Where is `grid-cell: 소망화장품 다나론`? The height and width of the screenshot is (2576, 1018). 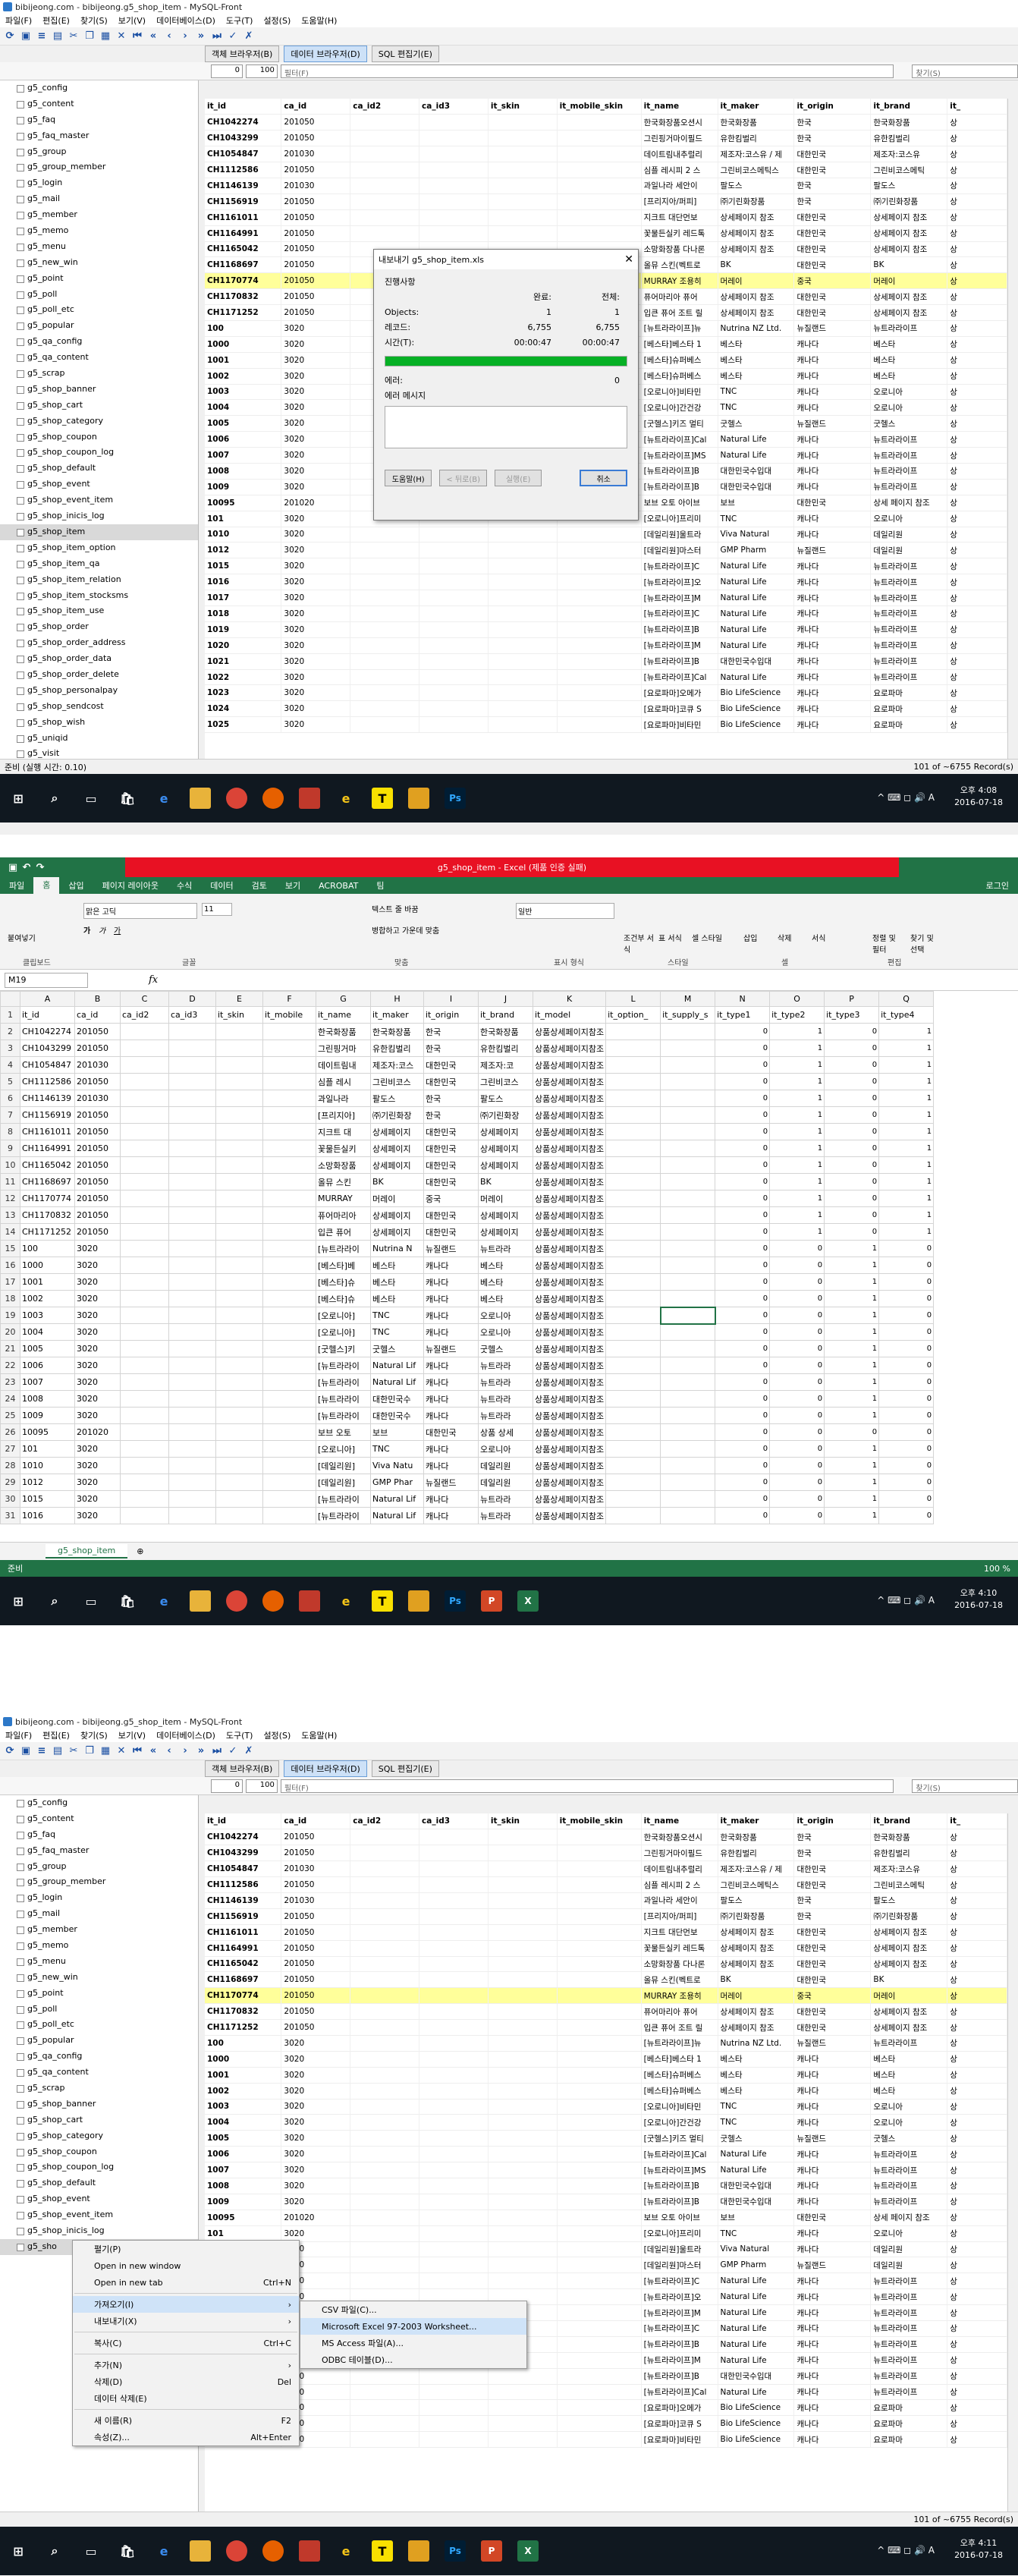 grid-cell: 소망화장품 다나론 is located at coordinates (680, 249).